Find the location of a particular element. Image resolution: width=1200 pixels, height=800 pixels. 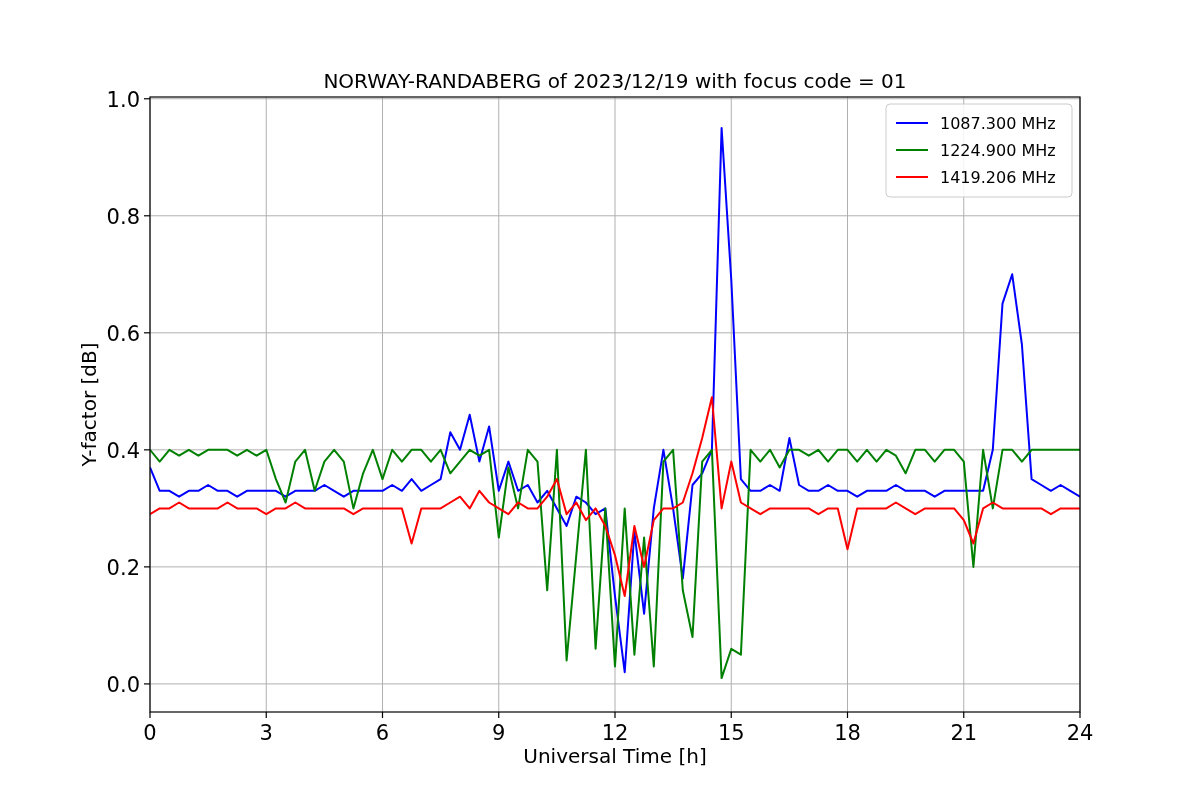

tick-label: 0.8 is located at coordinates (123, 216).